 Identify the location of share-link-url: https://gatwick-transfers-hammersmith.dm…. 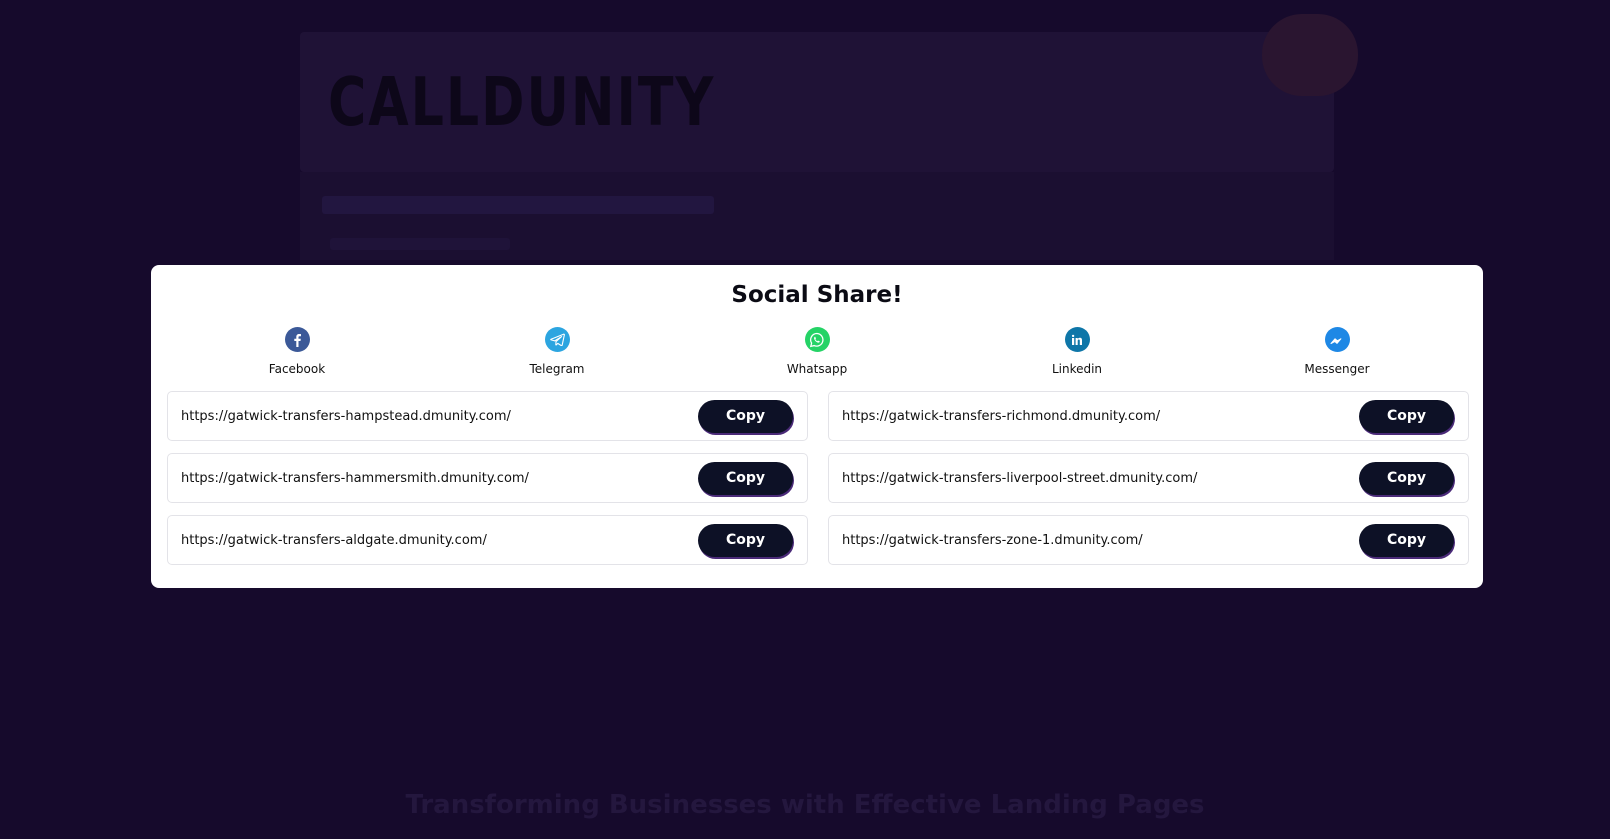
(355, 478).